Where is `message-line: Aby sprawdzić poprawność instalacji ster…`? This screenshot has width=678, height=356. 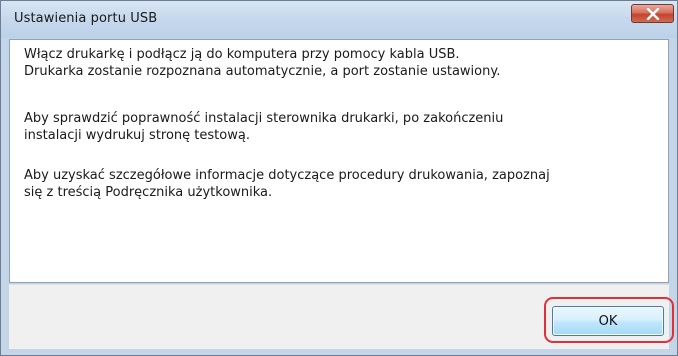 message-line: Aby sprawdzić poprawność instalacji ster… is located at coordinates (264, 118).